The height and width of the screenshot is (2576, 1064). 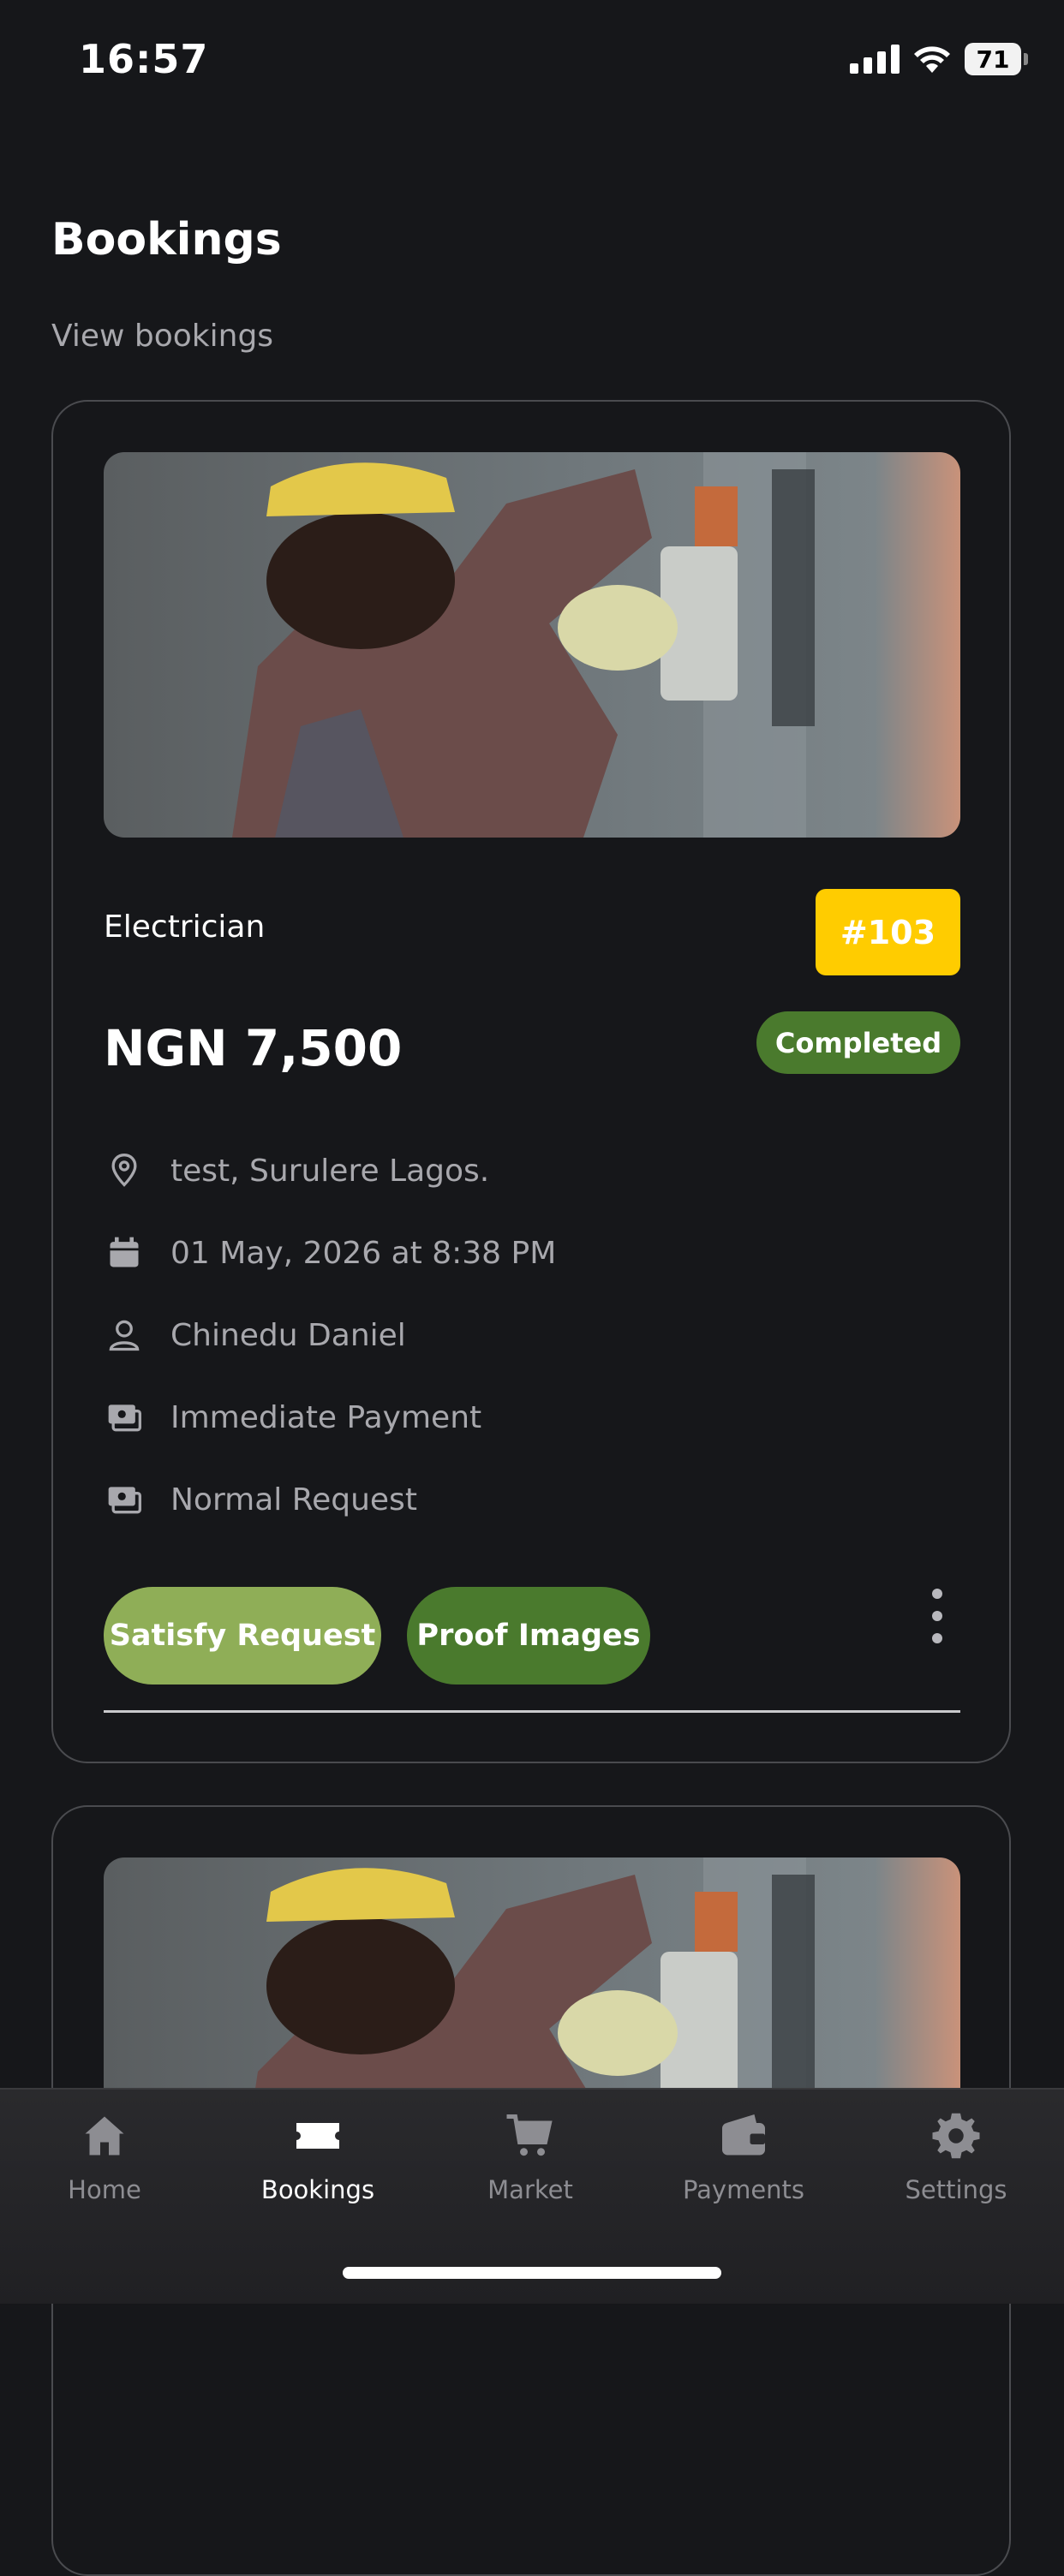 I want to click on battery-icon: 71, so click(x=997, y=59).